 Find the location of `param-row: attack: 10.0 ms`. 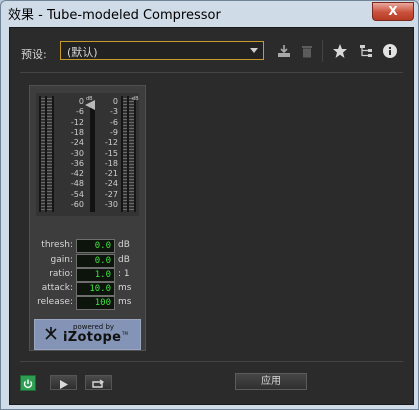

param-row: attack: 10.0 ms is located at coordinates (87, 289).